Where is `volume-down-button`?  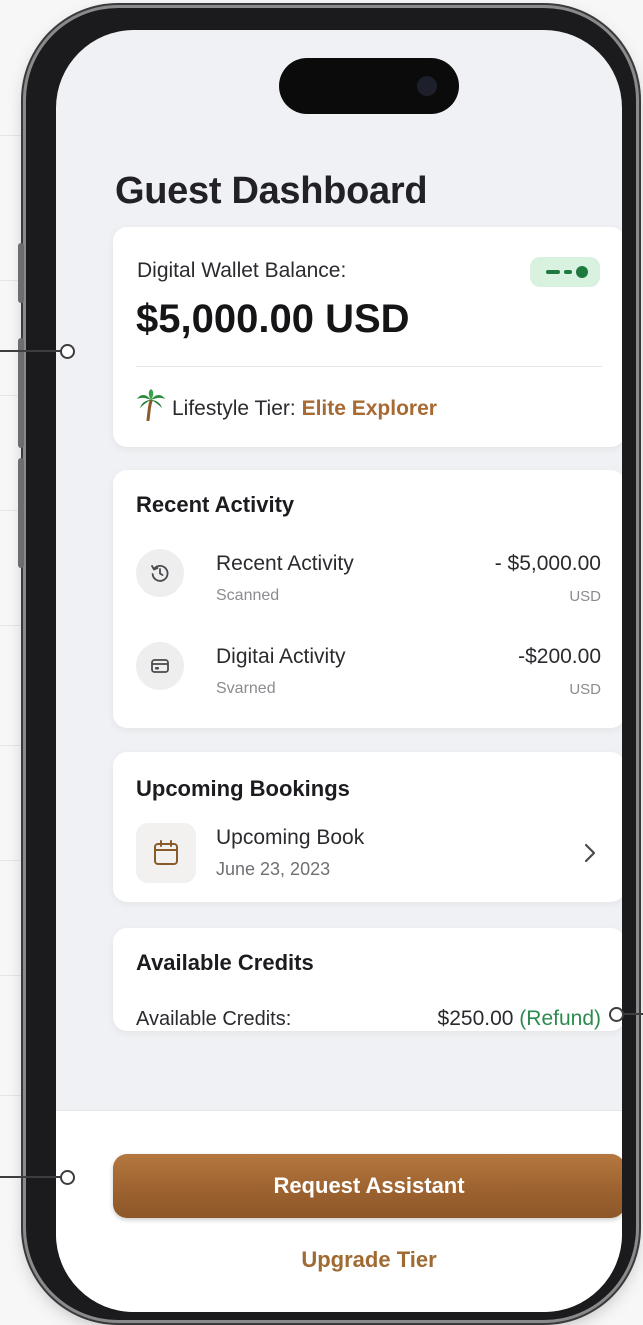 volume-down-button is located at coordinates (21, 393).